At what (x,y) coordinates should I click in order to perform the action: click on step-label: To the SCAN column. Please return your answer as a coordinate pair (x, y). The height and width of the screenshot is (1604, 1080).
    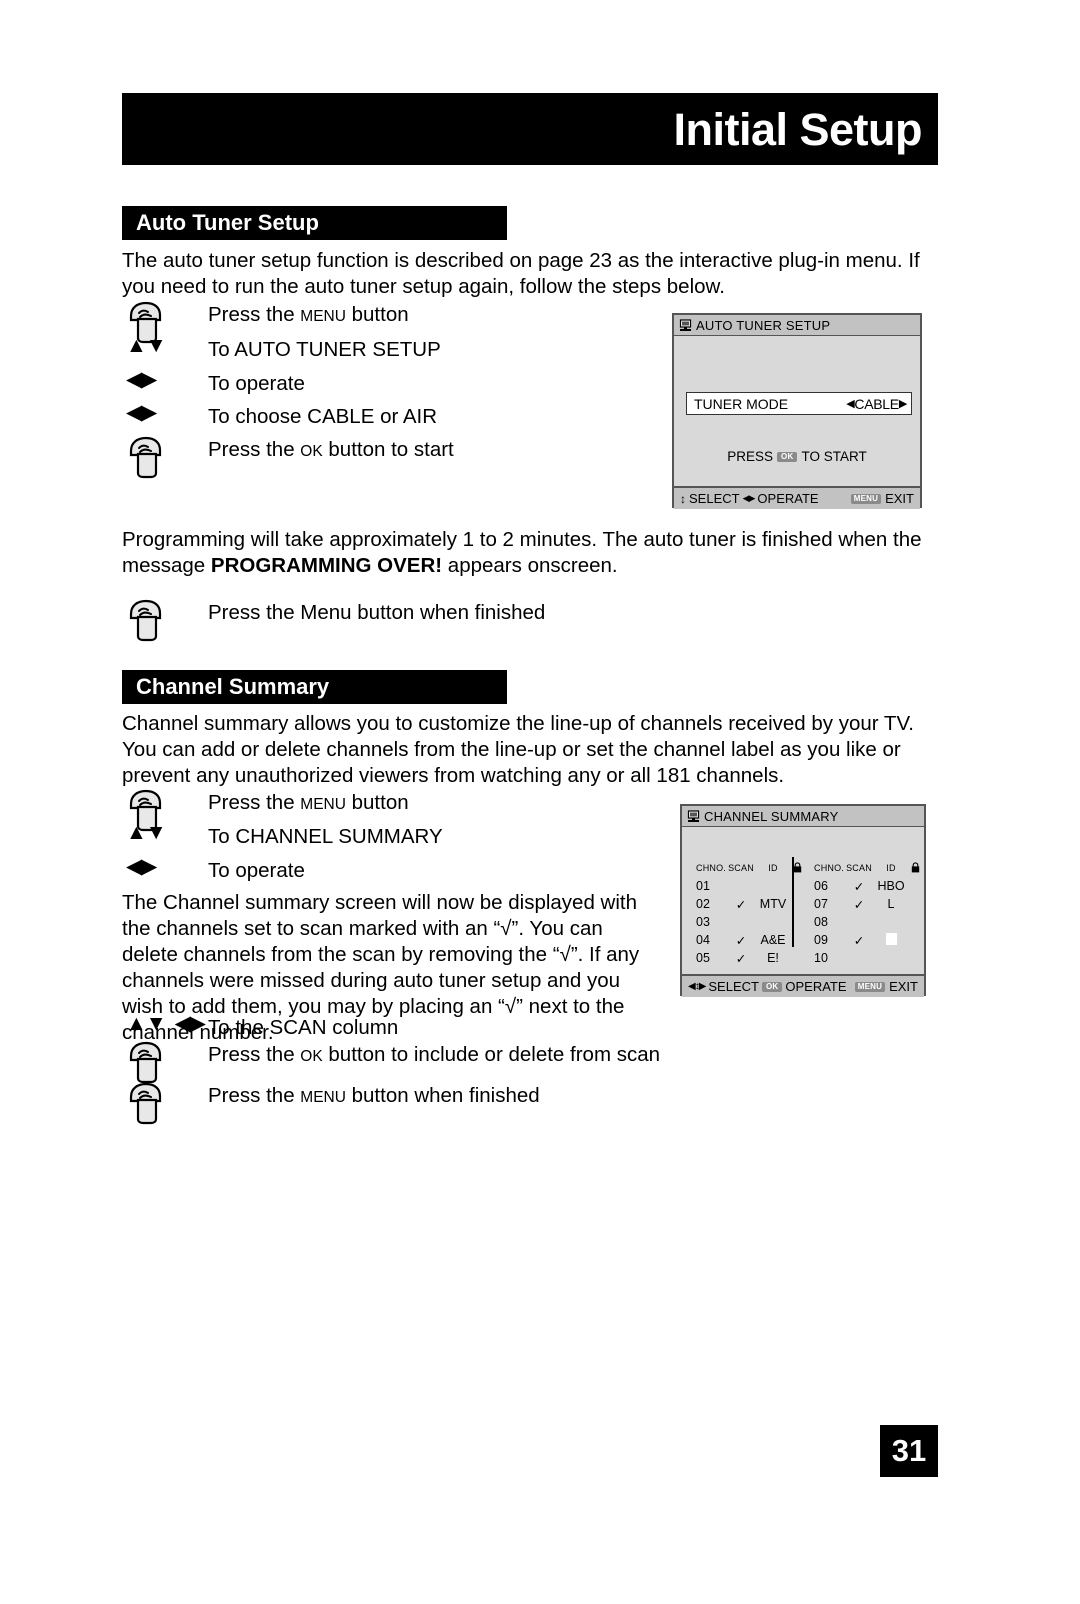
    Looking at the image, I should click on (303, 1027).